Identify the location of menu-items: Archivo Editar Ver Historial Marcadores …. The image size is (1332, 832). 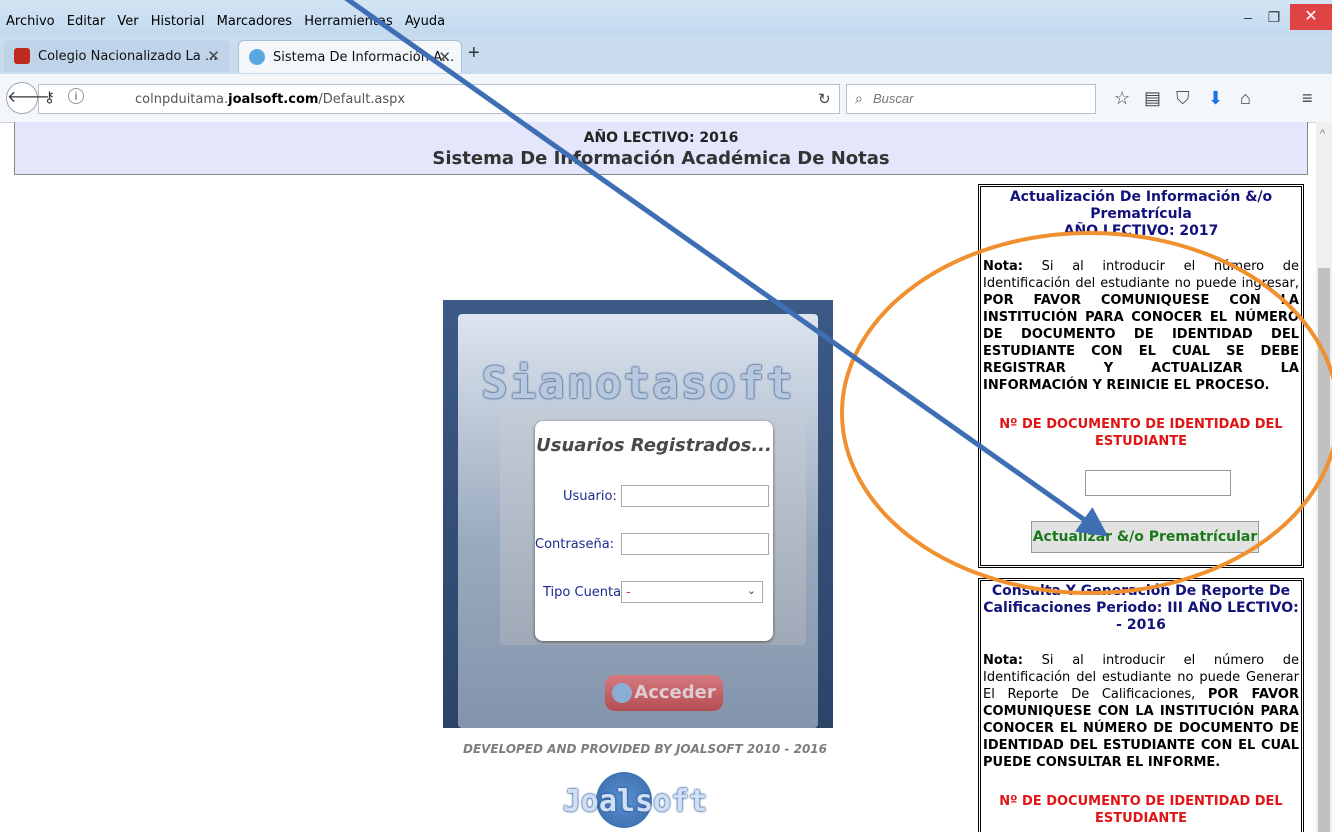
(229, 21).